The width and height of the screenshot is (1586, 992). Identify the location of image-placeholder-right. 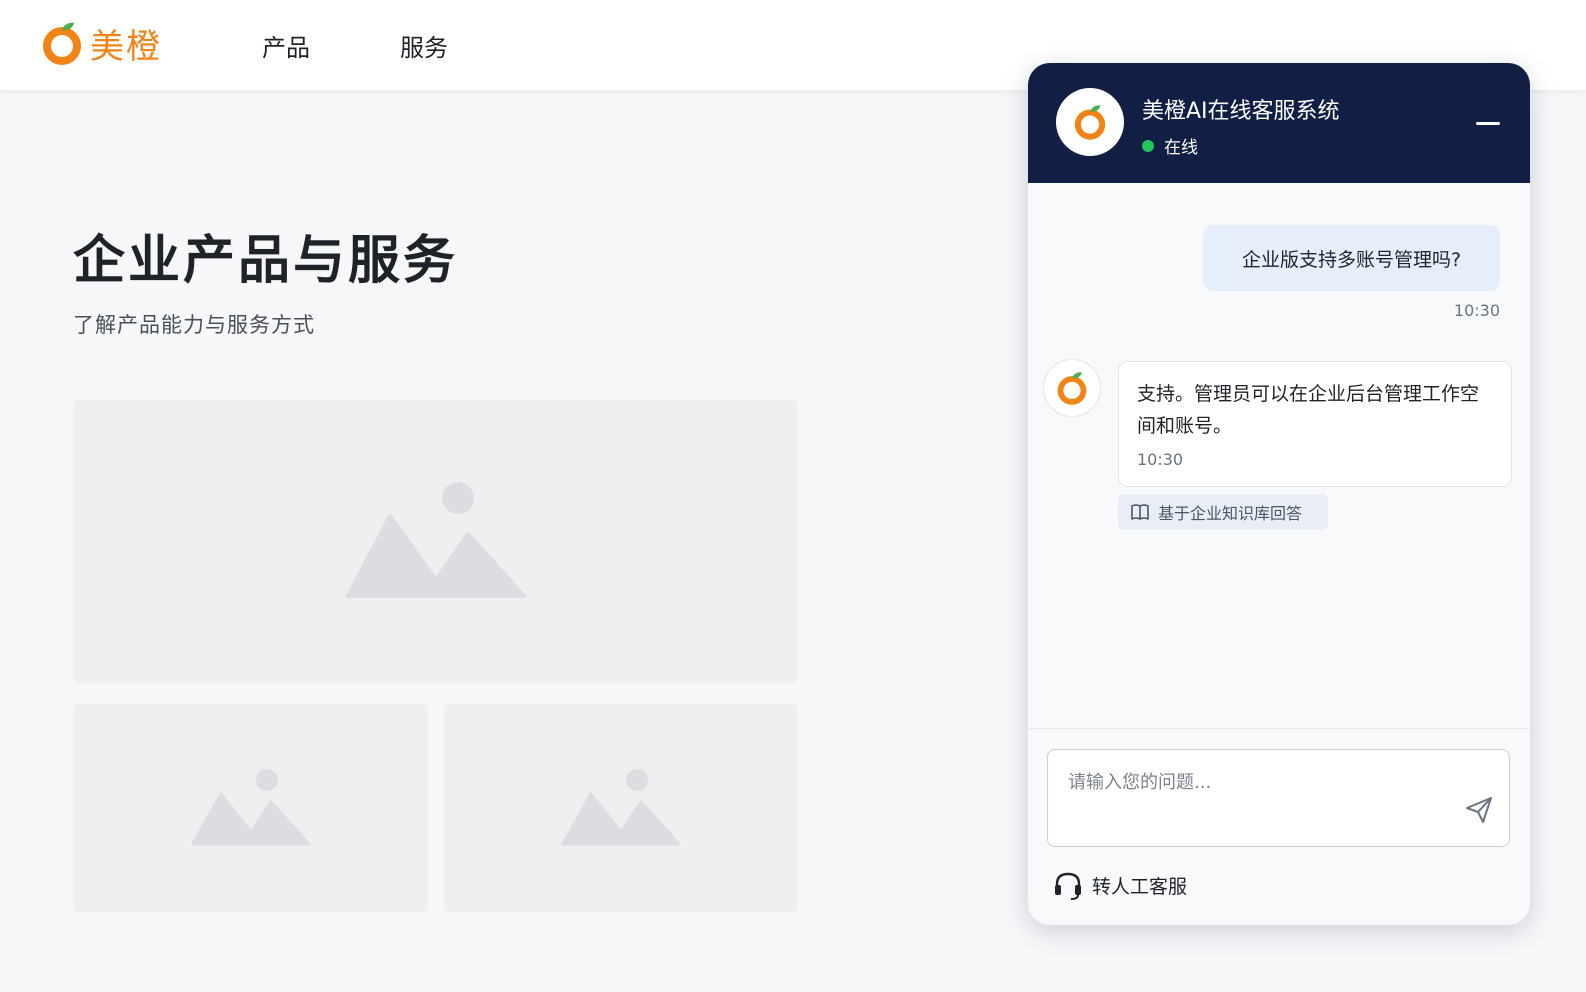
(621, 808).